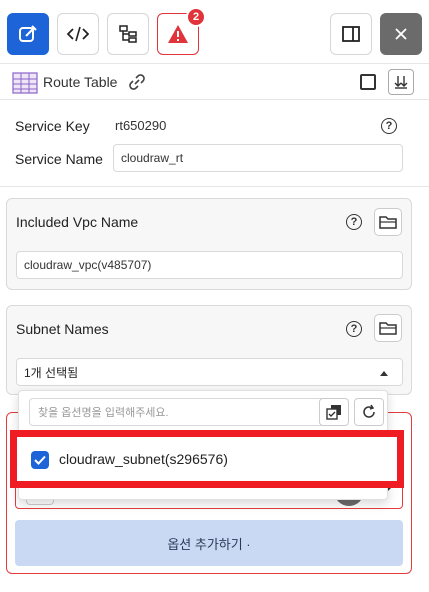 Image resolution: width=429 pixels, height=592 pixels. What do you see at coordinates (51, 372) in the screenshot?
I see `subnet-selected-count: 1개 선택됨` at bounding box center [51, 372].